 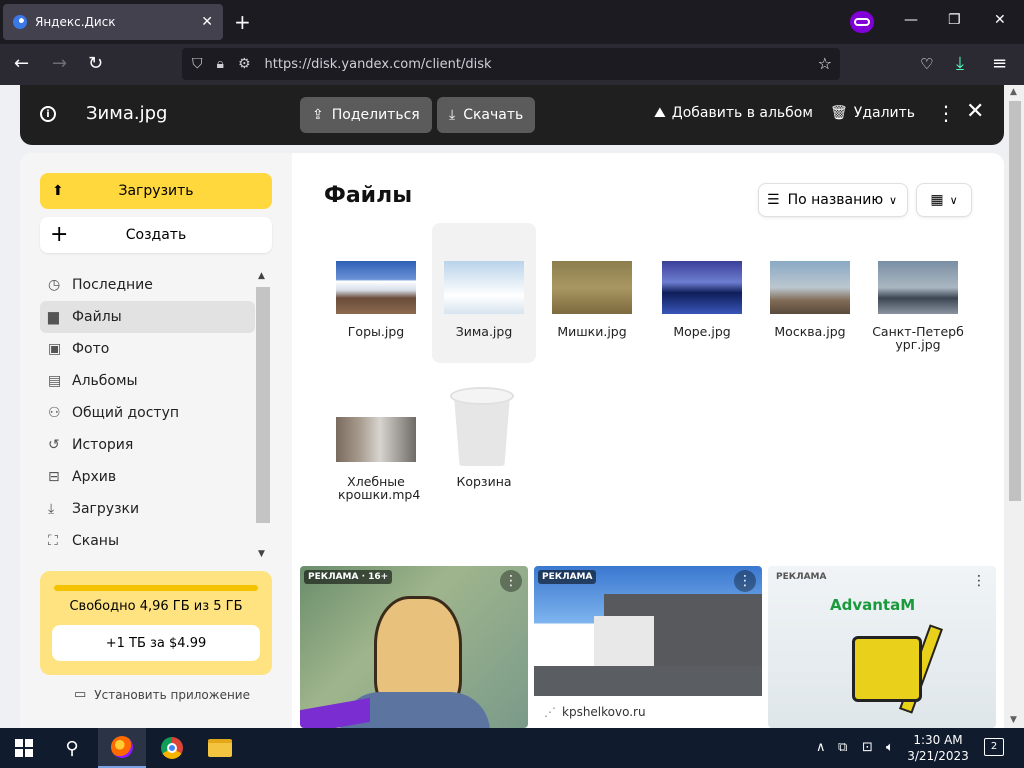 I want to click on file-item: Хлебные крошки.mp4, so click(x=376, y=441).